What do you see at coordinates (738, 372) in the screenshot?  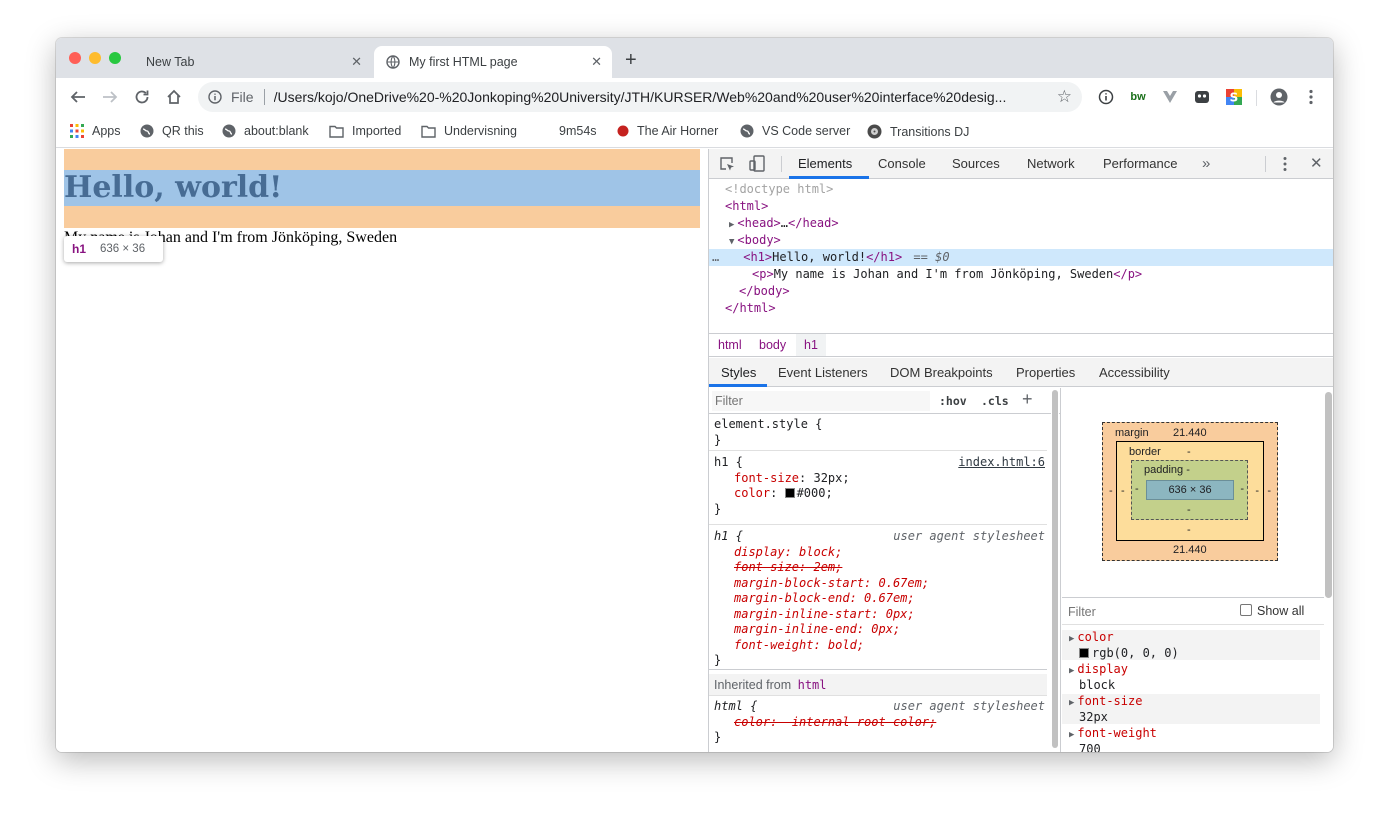 I see `subtab-styles: Styles` at bounding box center [738, 372].